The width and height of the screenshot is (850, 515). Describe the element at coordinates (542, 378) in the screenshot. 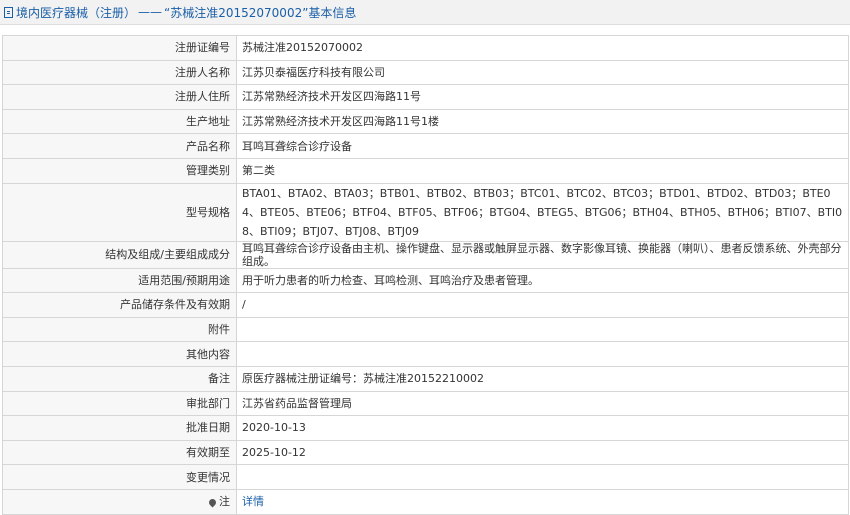

I see `row-value: 原医疗器械注册证编号：苏械注准20152210002` at that location.